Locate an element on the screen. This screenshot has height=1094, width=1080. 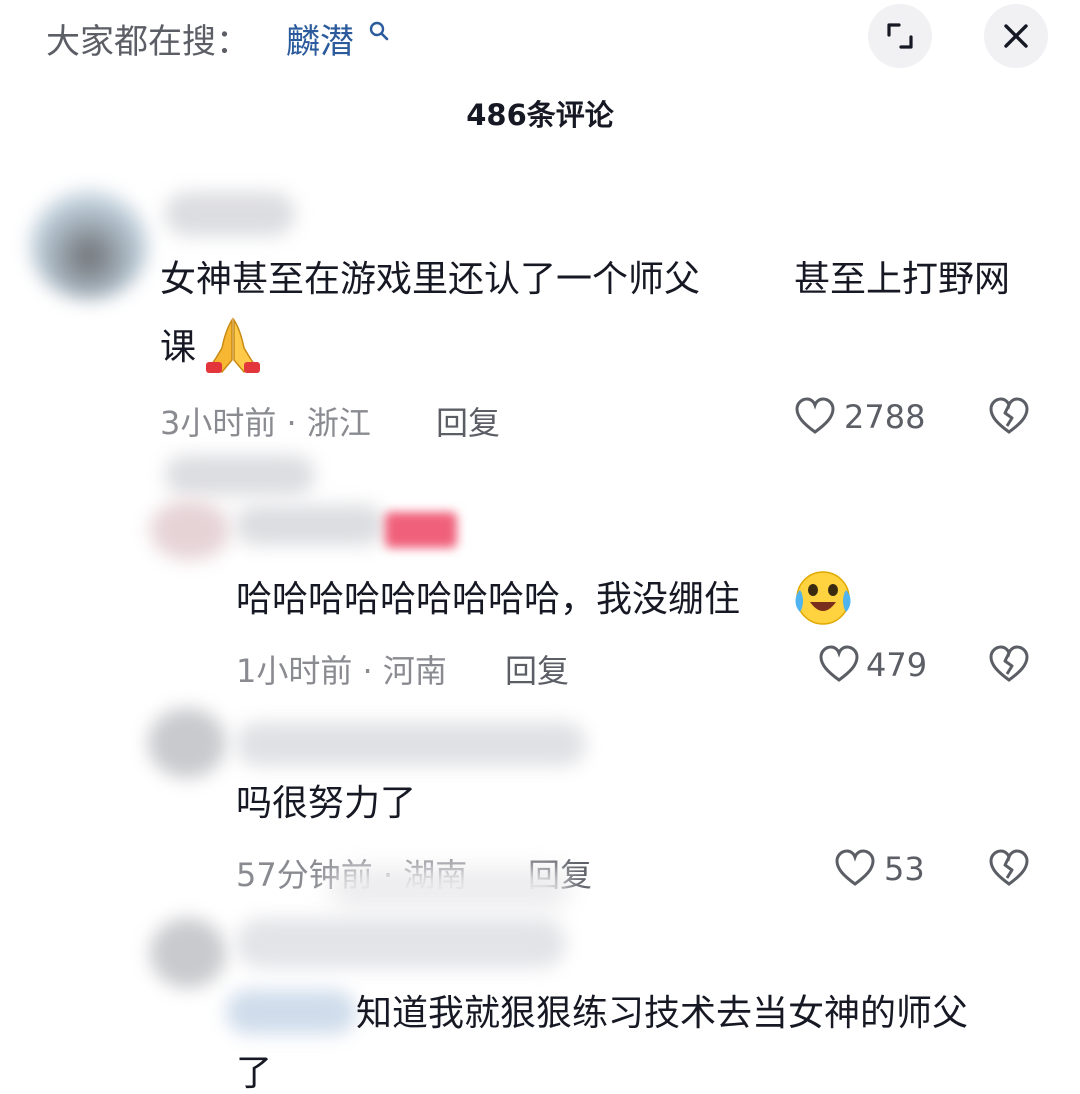
like-count: 53 is located at coordinates (904, 869).